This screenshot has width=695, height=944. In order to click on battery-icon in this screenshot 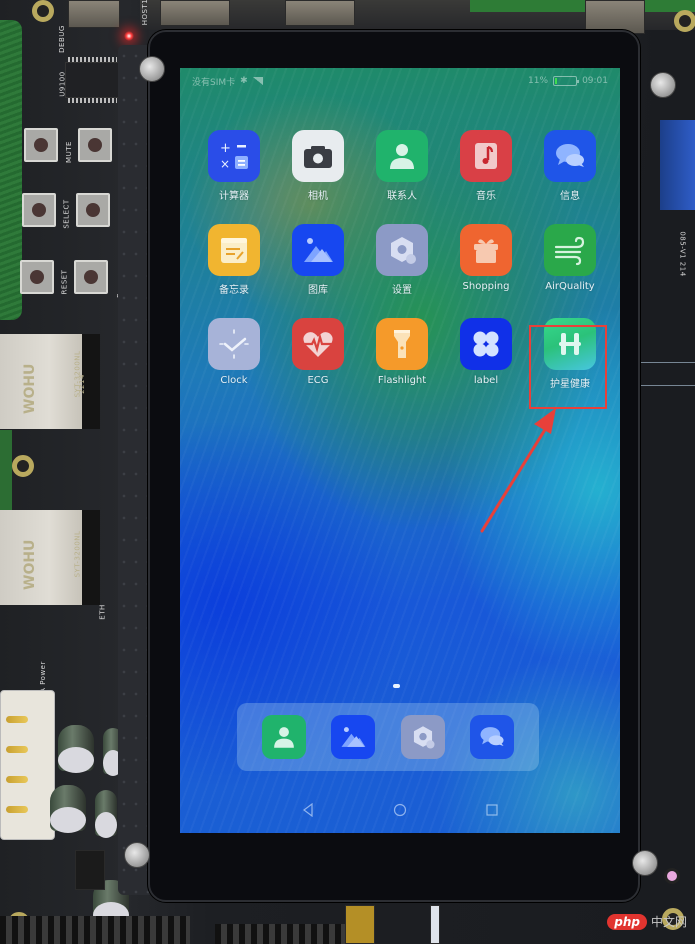, I will do `click(566, 81)`.